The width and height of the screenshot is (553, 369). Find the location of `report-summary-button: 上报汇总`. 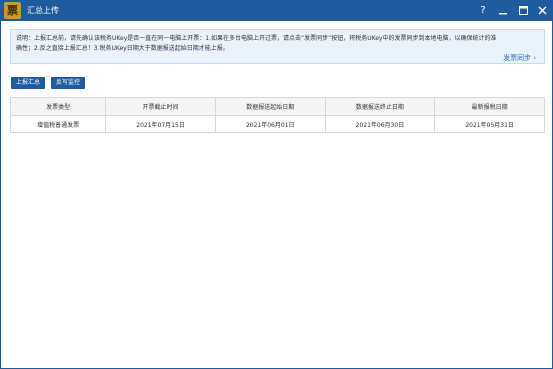

report-summary-button: 上报汇总 is located at coordinates (28, 83).